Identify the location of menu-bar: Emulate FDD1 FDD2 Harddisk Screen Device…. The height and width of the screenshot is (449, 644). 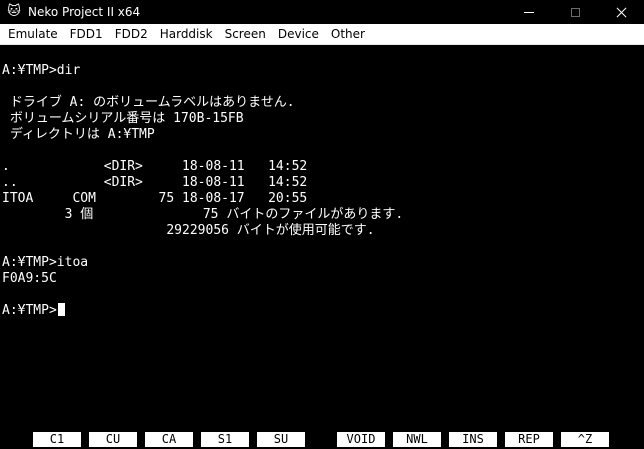
(322, 34).